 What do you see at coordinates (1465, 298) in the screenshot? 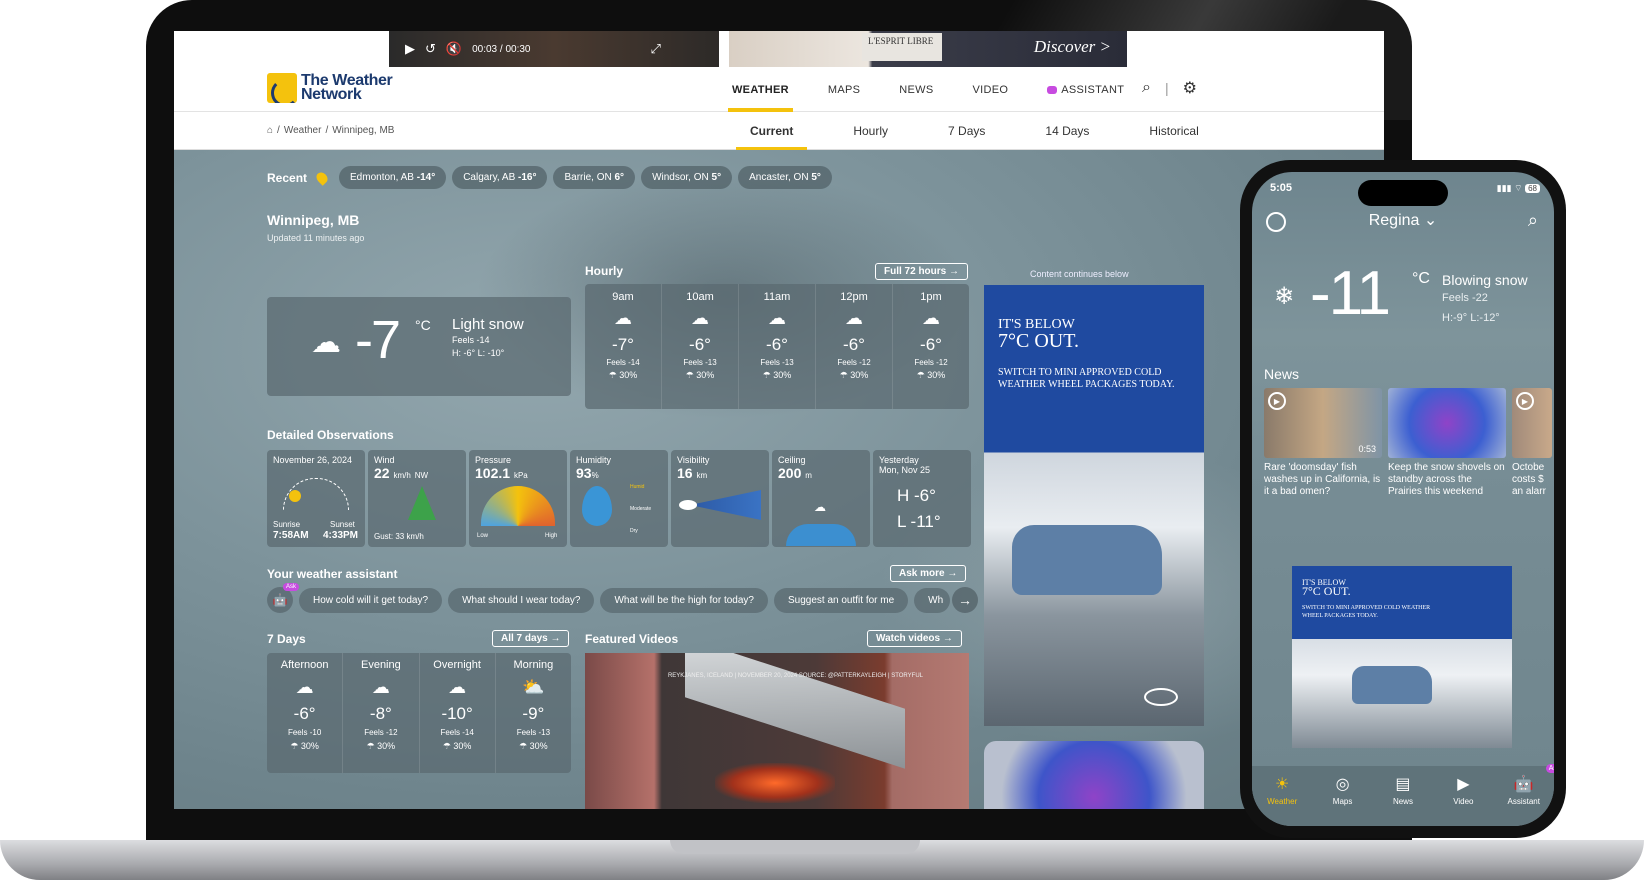
I see `phone-feels-like: Feels -22` at bounding box center [1465, 298].